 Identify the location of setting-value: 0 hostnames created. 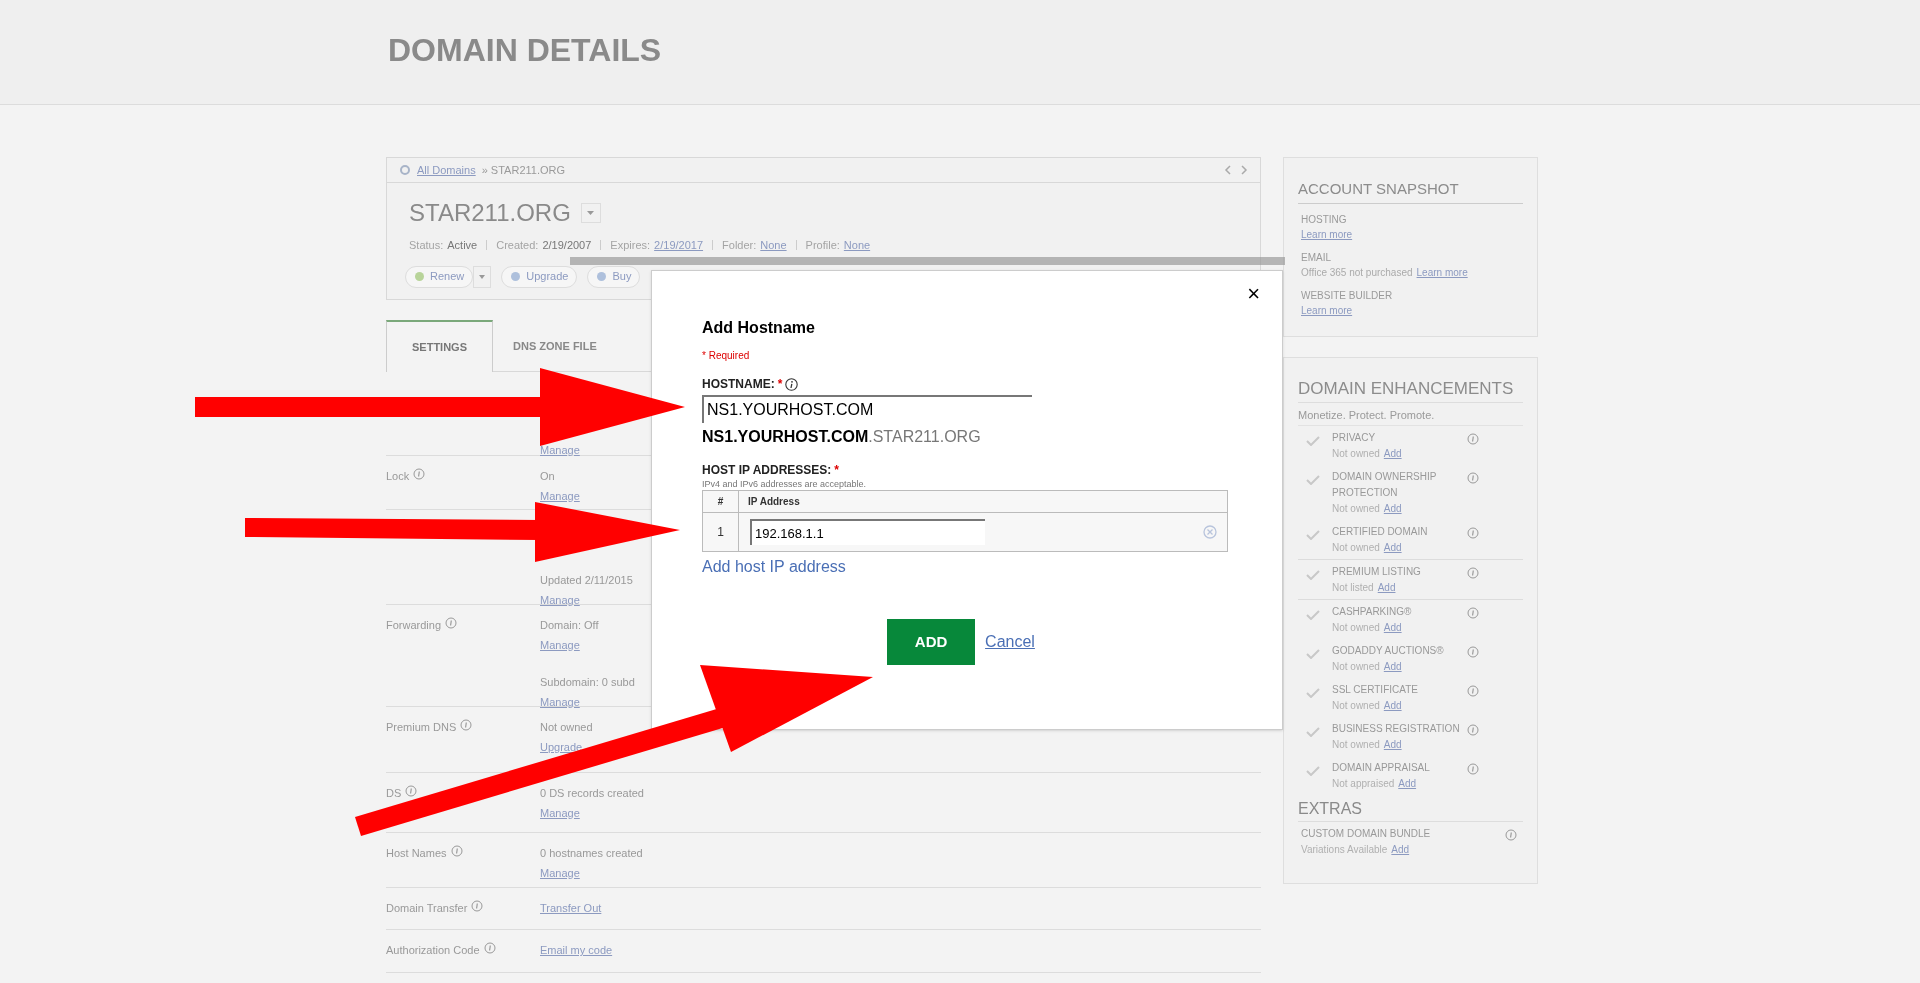
(591, 853).